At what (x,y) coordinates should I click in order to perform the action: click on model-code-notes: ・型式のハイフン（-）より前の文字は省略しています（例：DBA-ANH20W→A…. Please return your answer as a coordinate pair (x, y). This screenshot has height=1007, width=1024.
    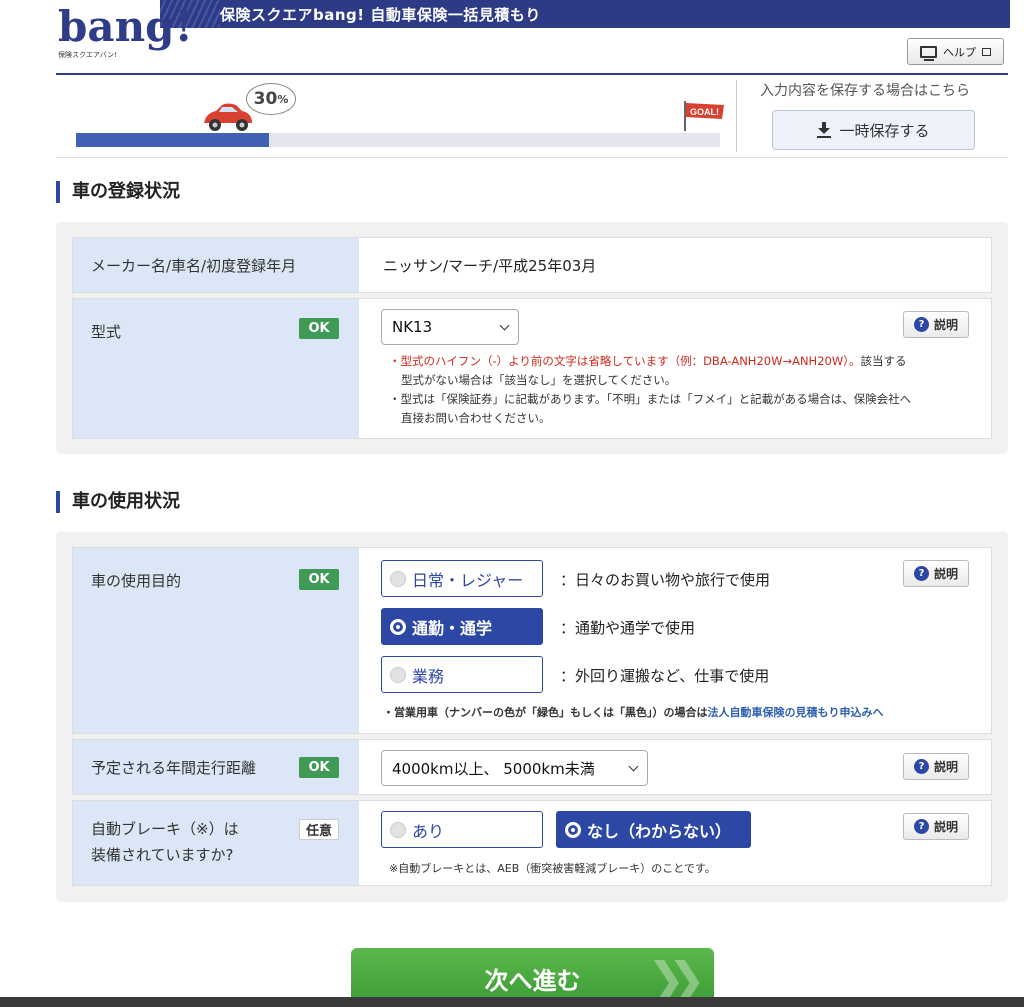
    Looking at the image, I should click on (650, 390).